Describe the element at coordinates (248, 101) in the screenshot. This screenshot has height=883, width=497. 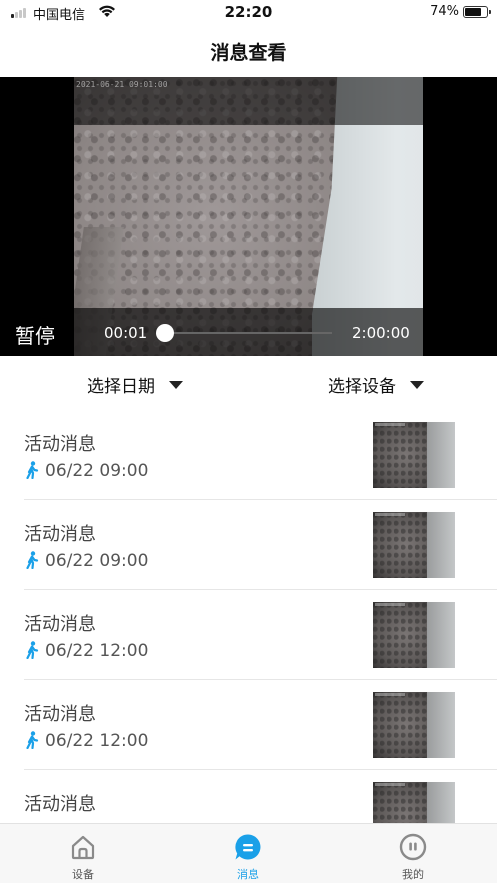
I see `video-top-overlay` at that location.